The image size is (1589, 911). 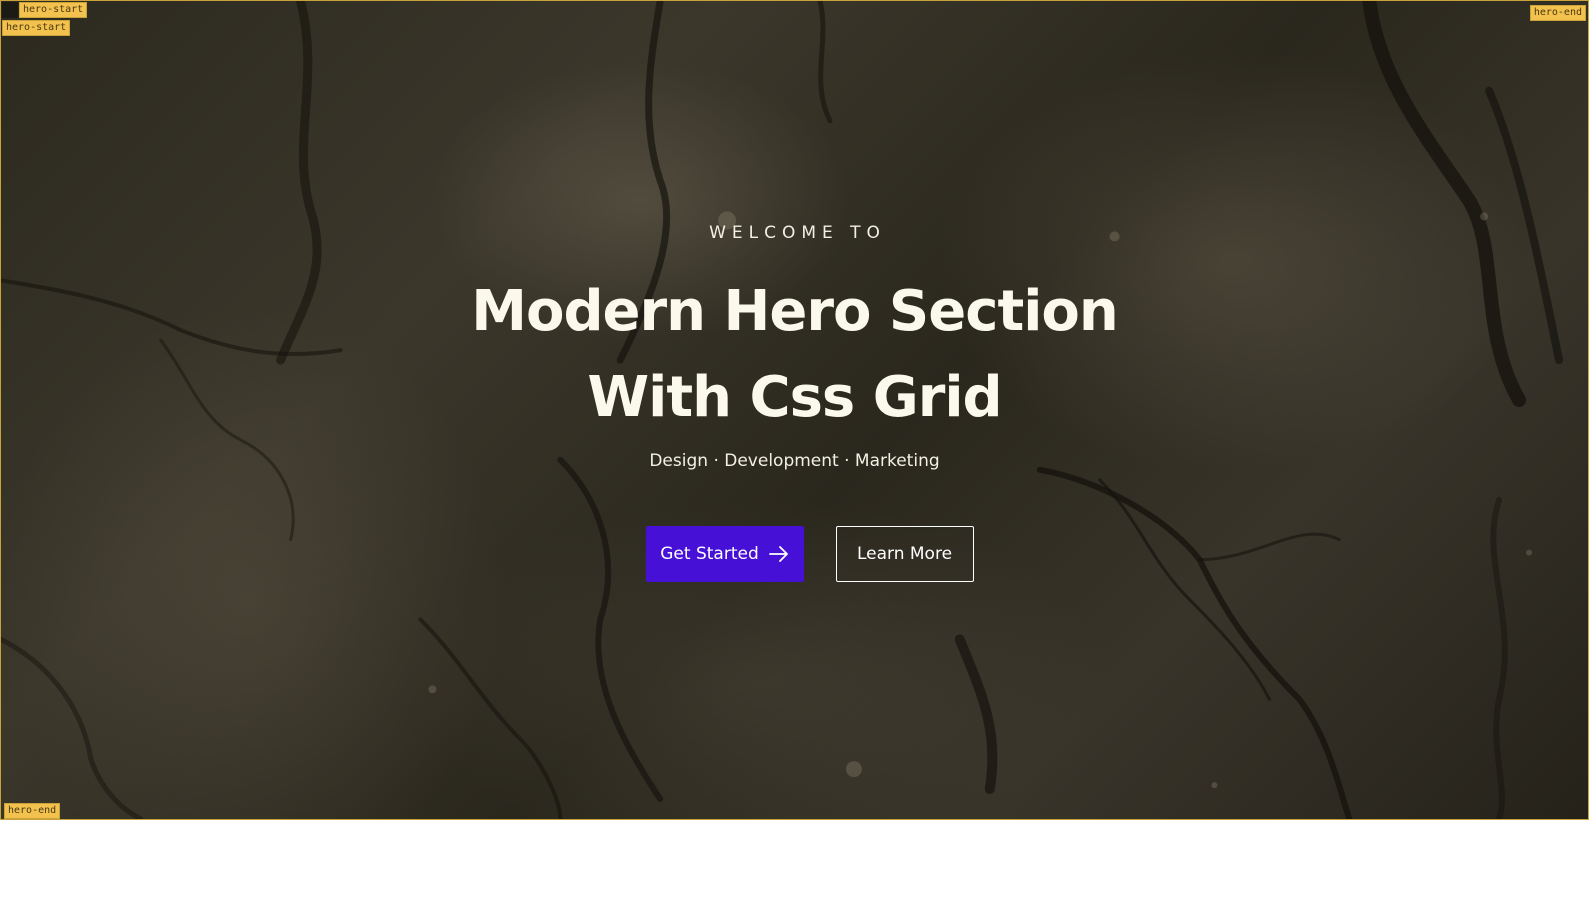 I want to click on grid-label-row-start: hero-start, so click(x=53, y=10).